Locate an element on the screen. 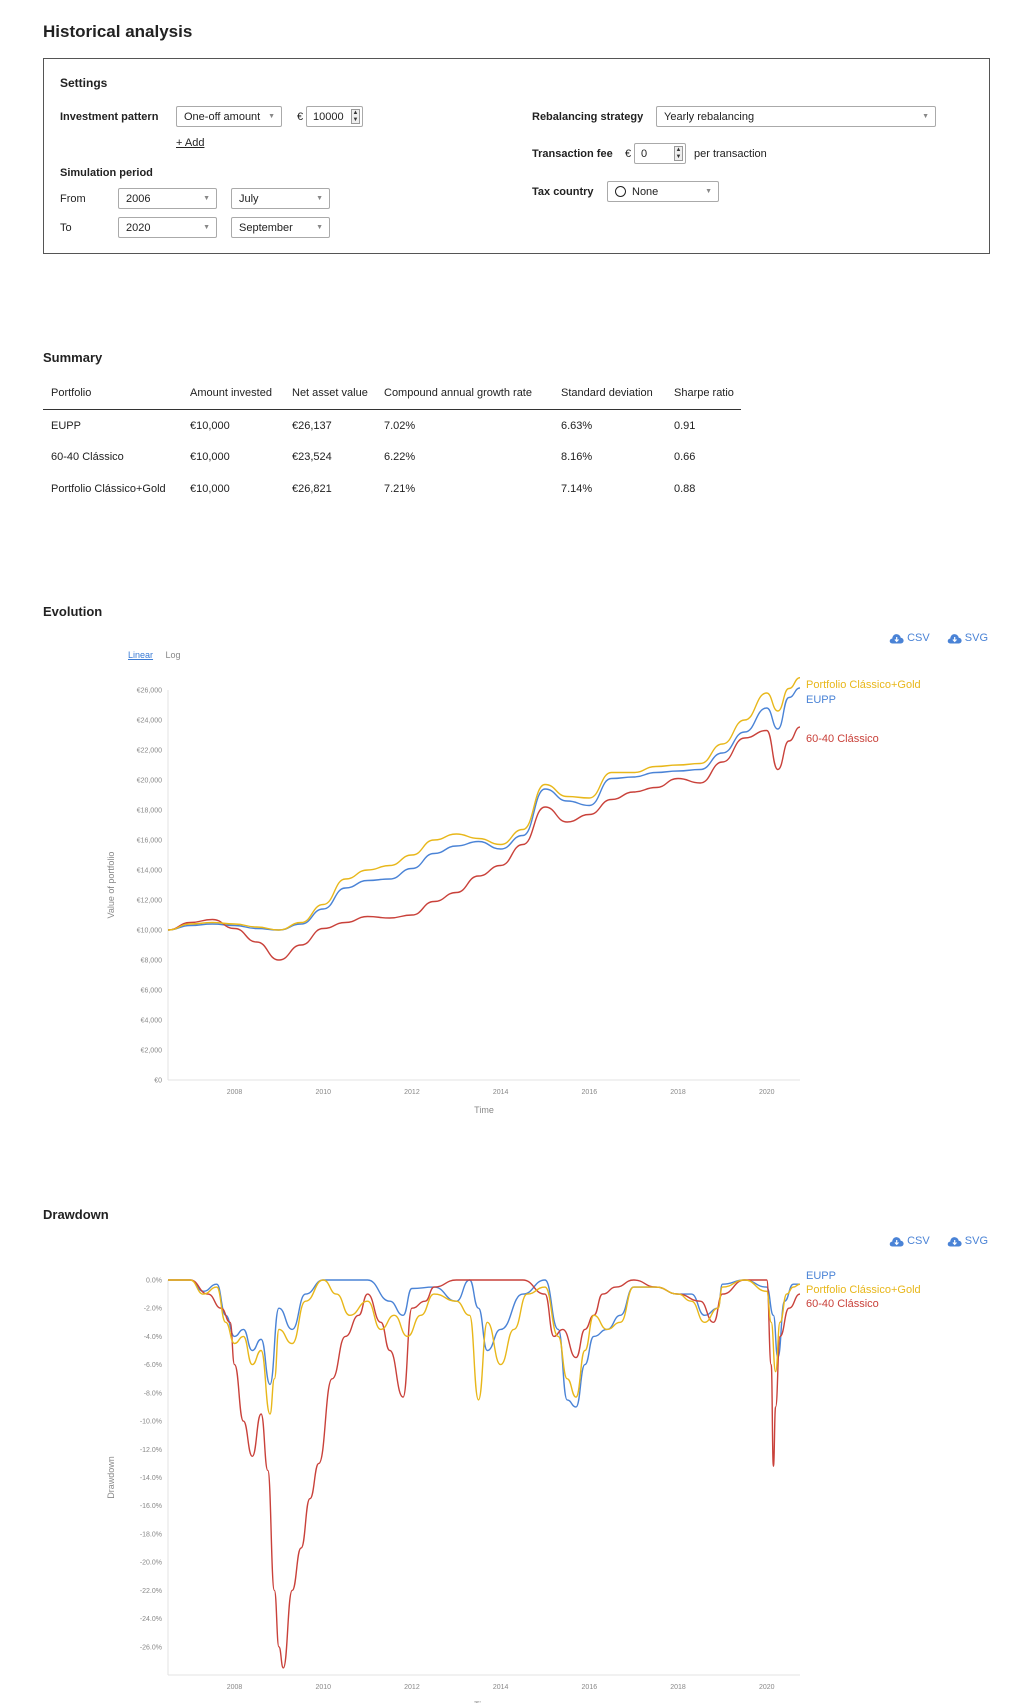 The width and height of the screenshot is (1030, 1703). net-asset-value-cell: €26,821 is located at coordinates (312, 489).